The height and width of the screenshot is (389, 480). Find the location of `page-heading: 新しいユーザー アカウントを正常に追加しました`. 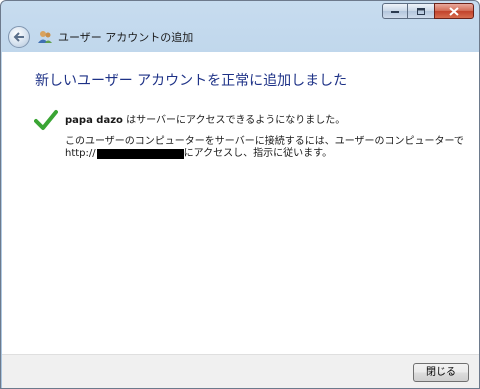

page-heading: 新しいユーザー アカウントを正常に追加しました is located at coordinates (191, 81).